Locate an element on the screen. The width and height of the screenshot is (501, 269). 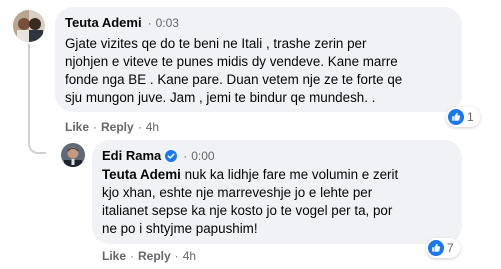
reply-author: Edi Rama is located at coordinates (131, 155).